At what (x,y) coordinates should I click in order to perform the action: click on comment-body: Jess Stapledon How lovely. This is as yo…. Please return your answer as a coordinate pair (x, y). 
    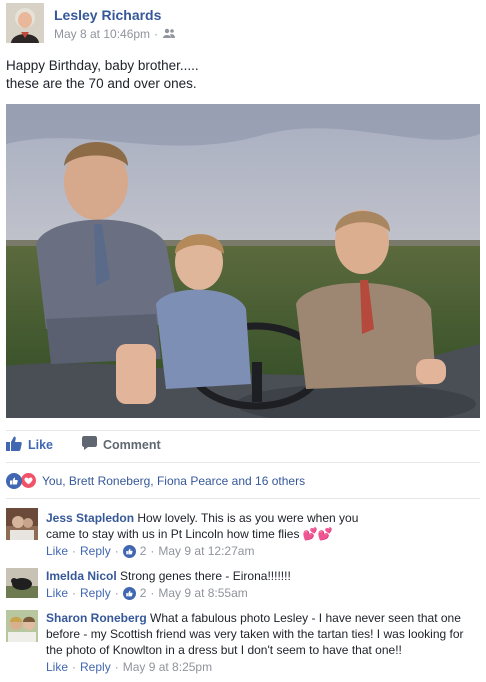
    Looking at the image, I should click on (211, 534).